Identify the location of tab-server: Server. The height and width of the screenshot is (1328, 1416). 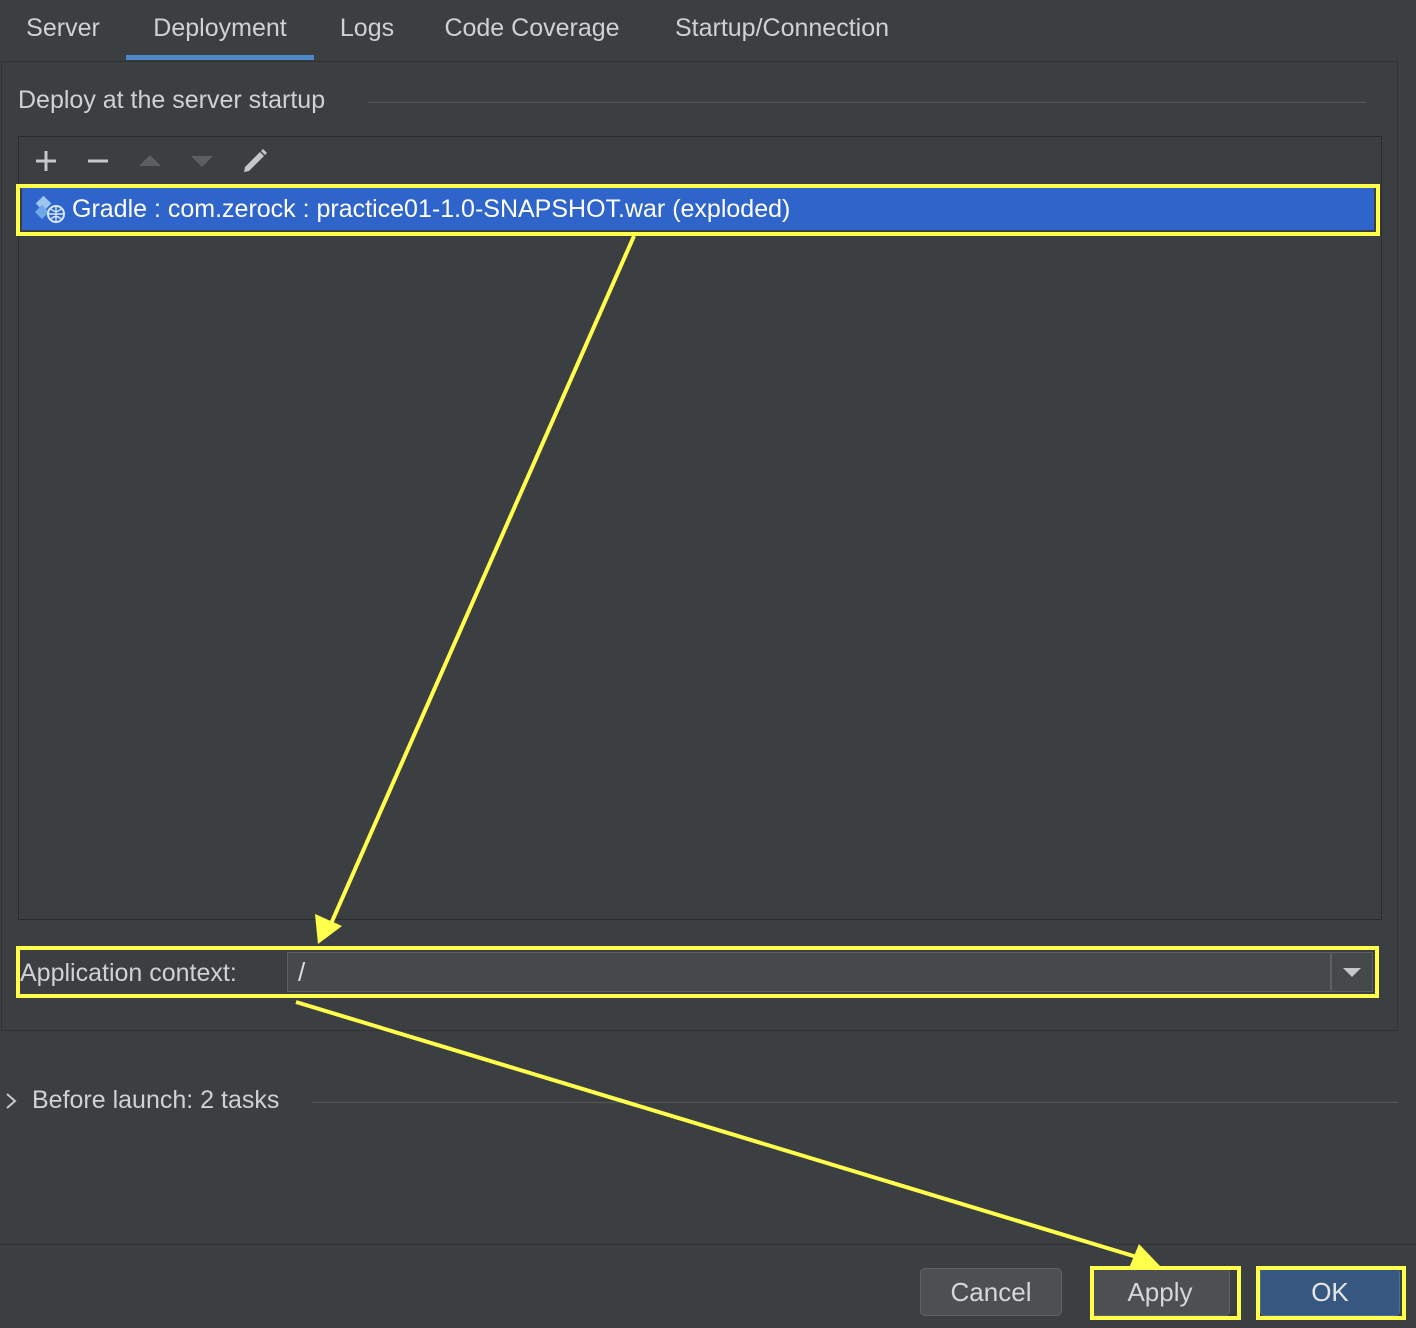
(63, 30).